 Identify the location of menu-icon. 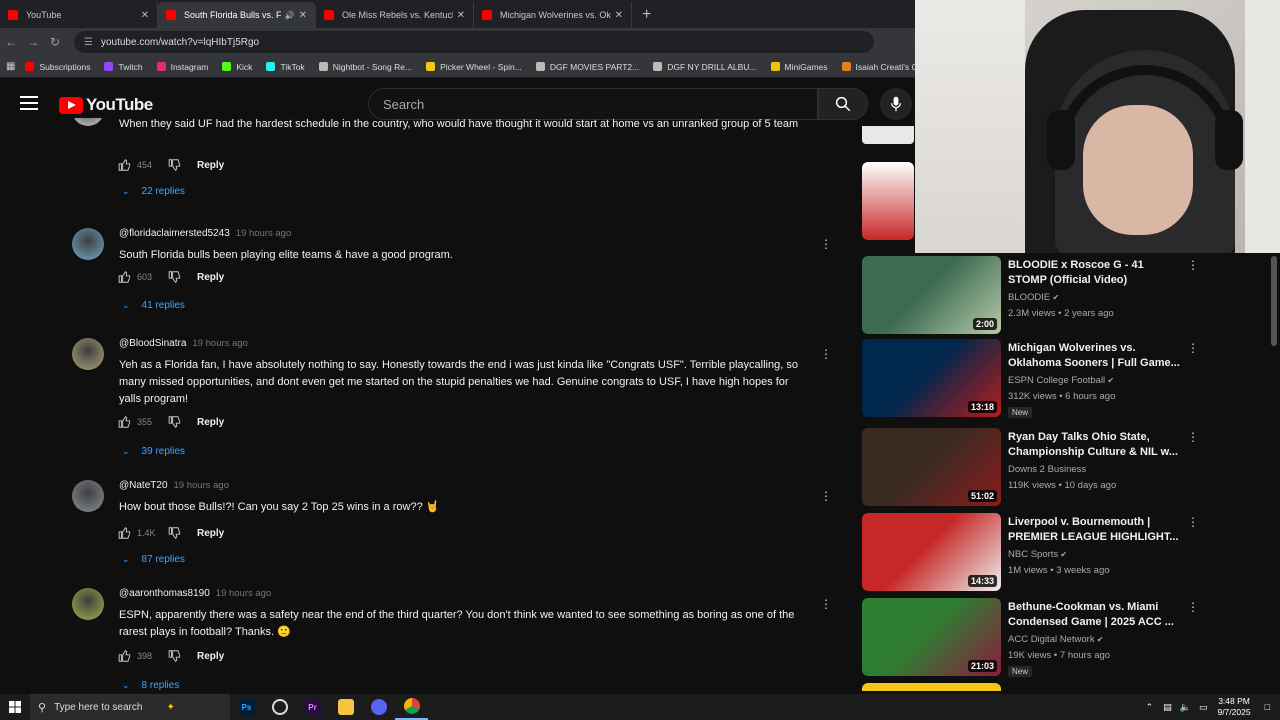
(29, 103).